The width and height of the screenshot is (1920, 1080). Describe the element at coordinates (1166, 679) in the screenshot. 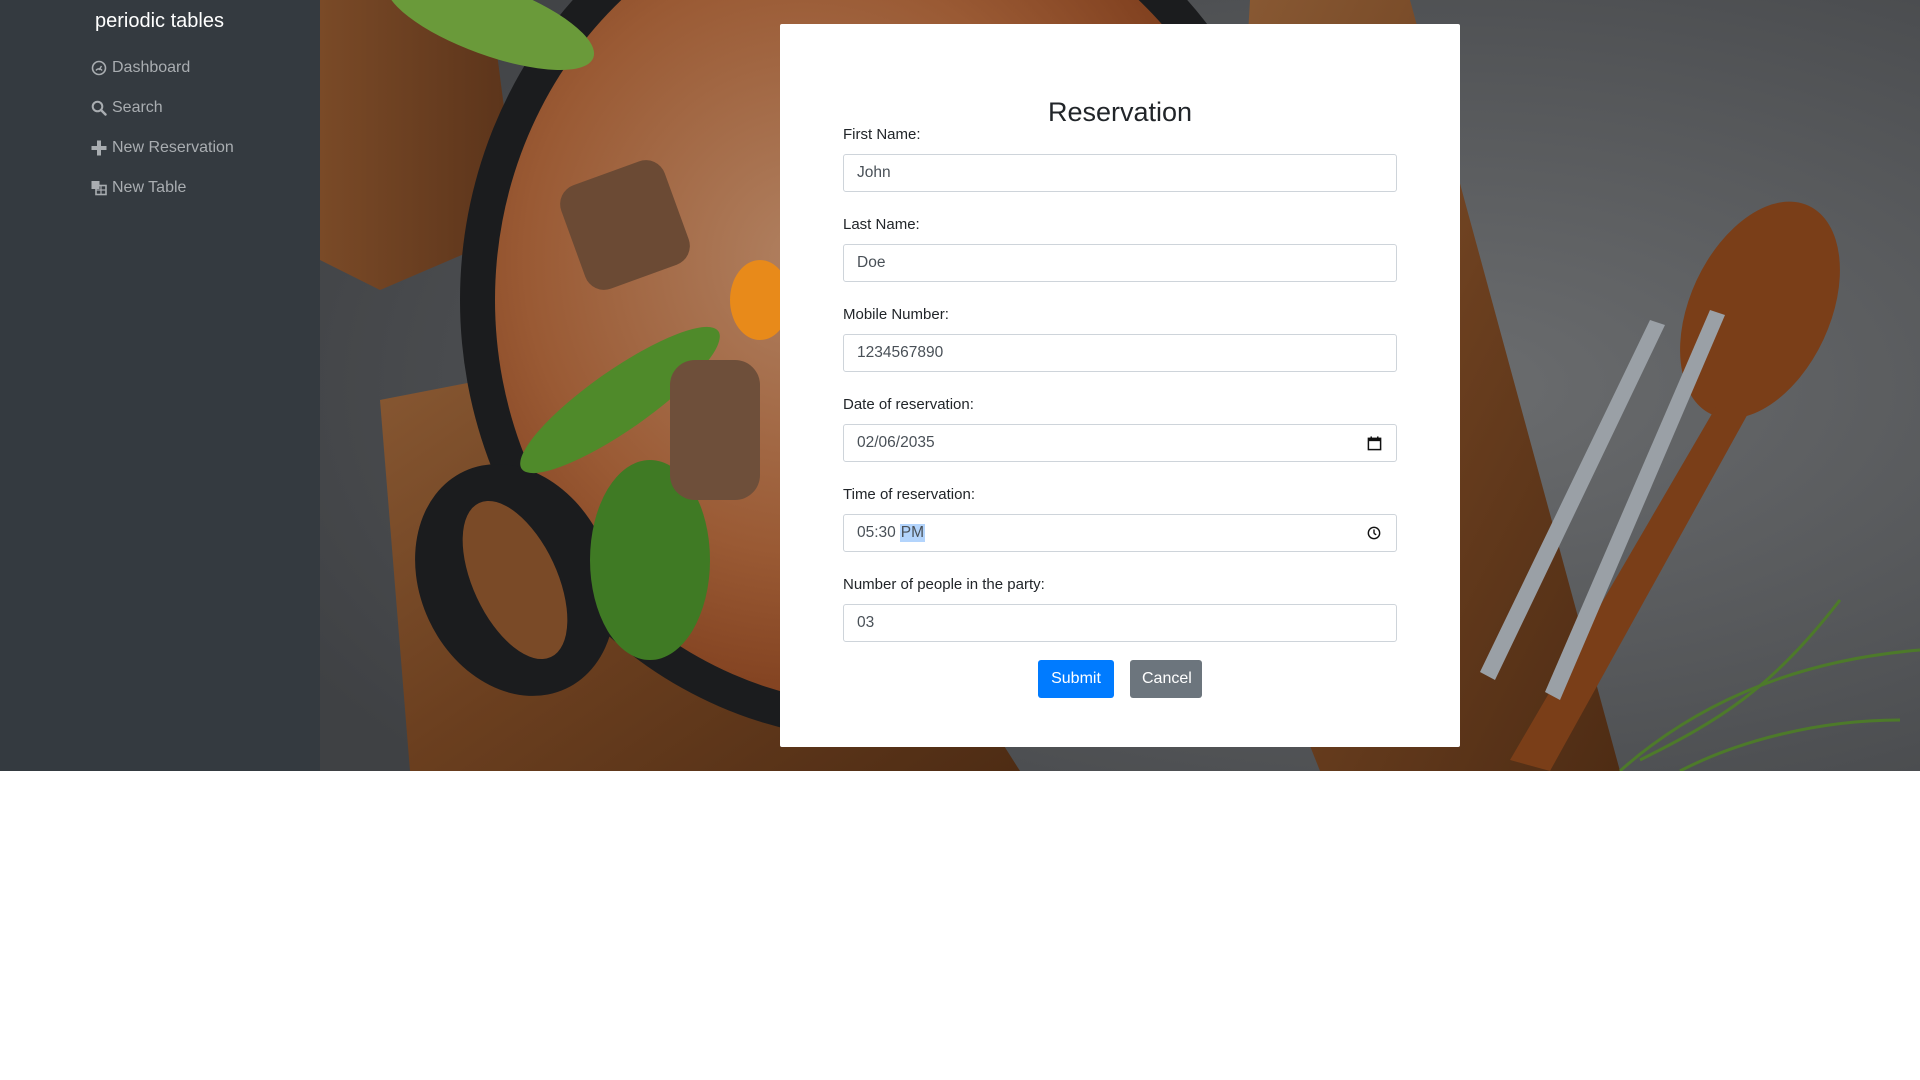

I see `cancel-button: Cancel` at that location.